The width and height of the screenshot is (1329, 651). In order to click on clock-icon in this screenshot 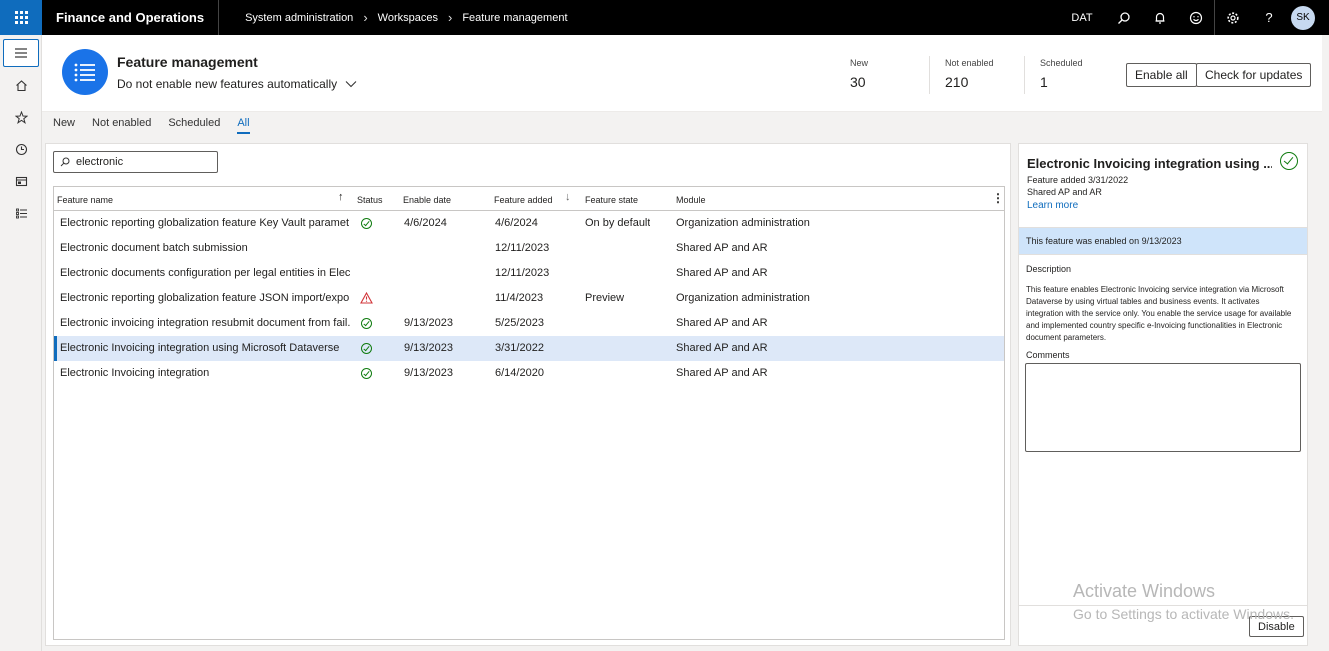, I will do `click(21, 149)`.